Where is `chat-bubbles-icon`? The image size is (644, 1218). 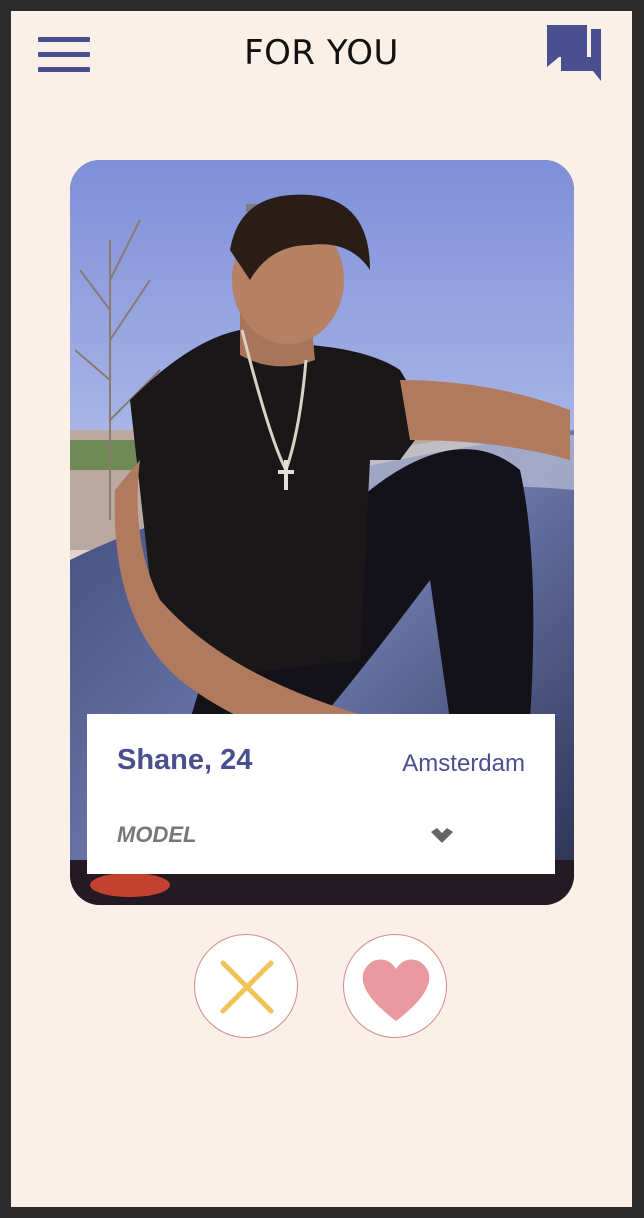 chat-bubbles-icon is located at coordinates (574, 53).